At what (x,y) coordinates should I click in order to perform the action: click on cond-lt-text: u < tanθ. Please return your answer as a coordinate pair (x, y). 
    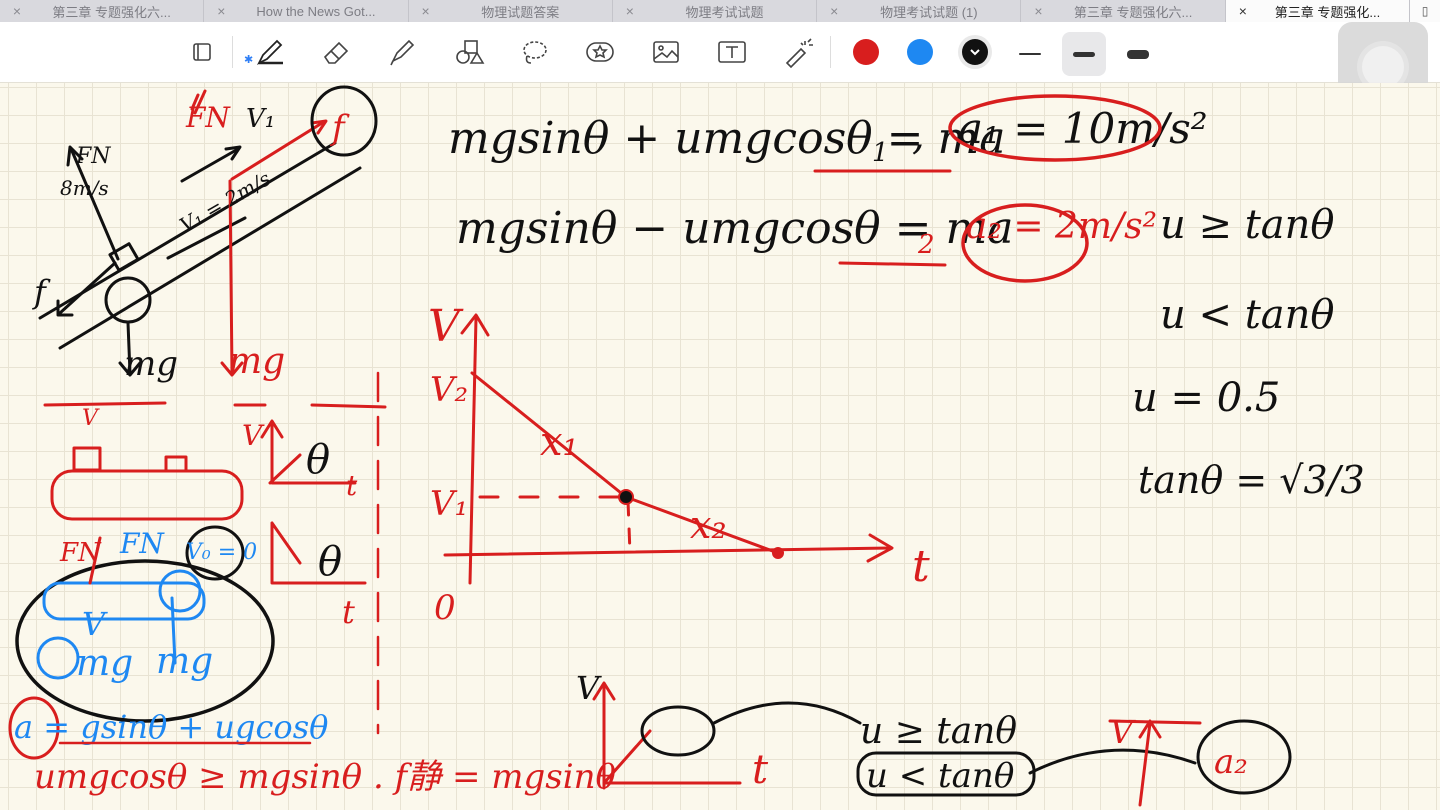
    Looking at the image, I should click on (1247, 315).